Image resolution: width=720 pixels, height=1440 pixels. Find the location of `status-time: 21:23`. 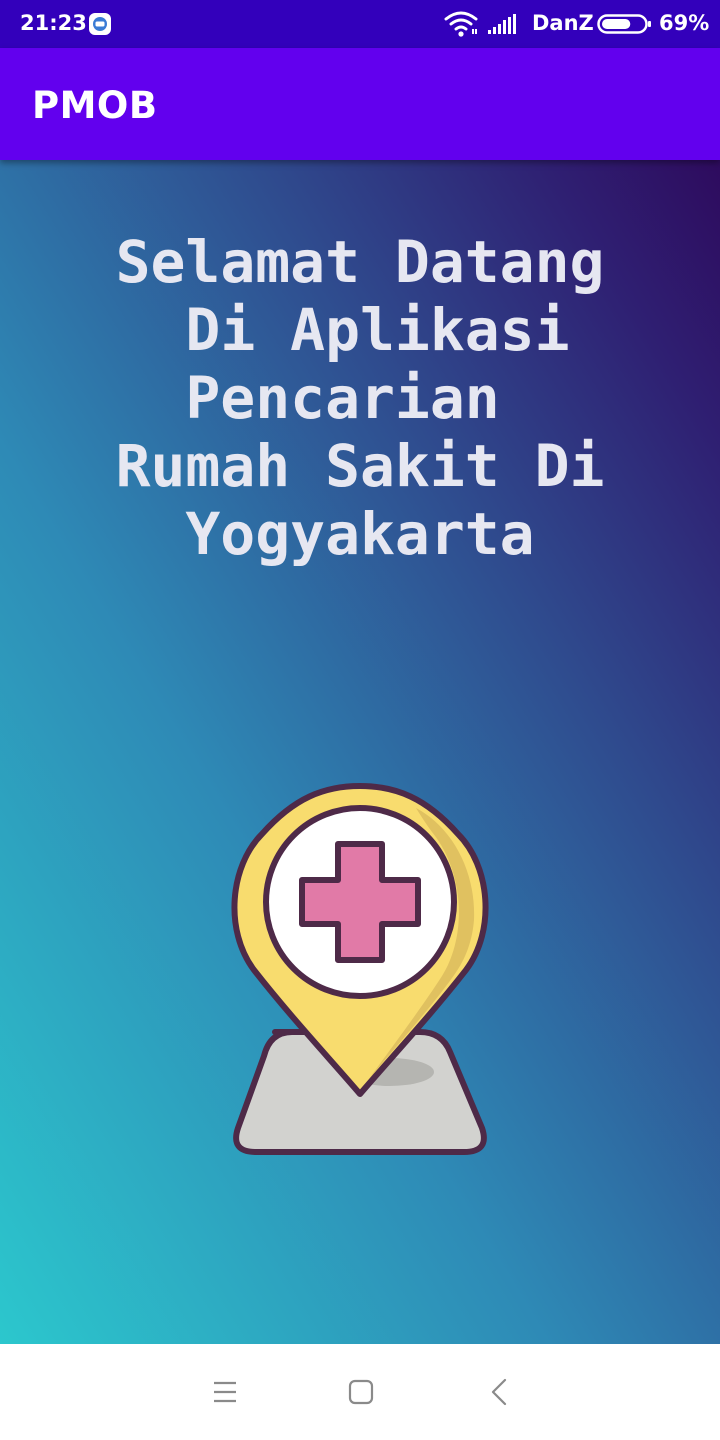

status-time: 21:23 is located at coordinates (53, 23).